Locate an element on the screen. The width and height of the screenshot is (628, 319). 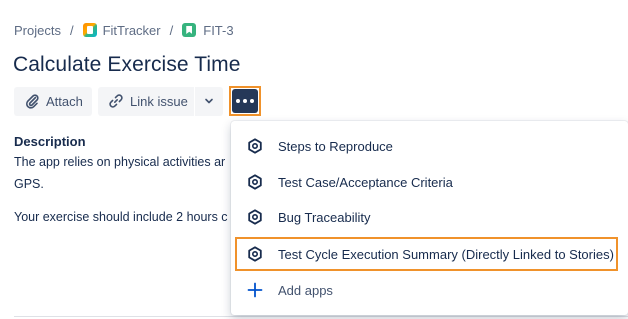
menu-item-add-apps: Add apps is located at coordinates (429, 290).